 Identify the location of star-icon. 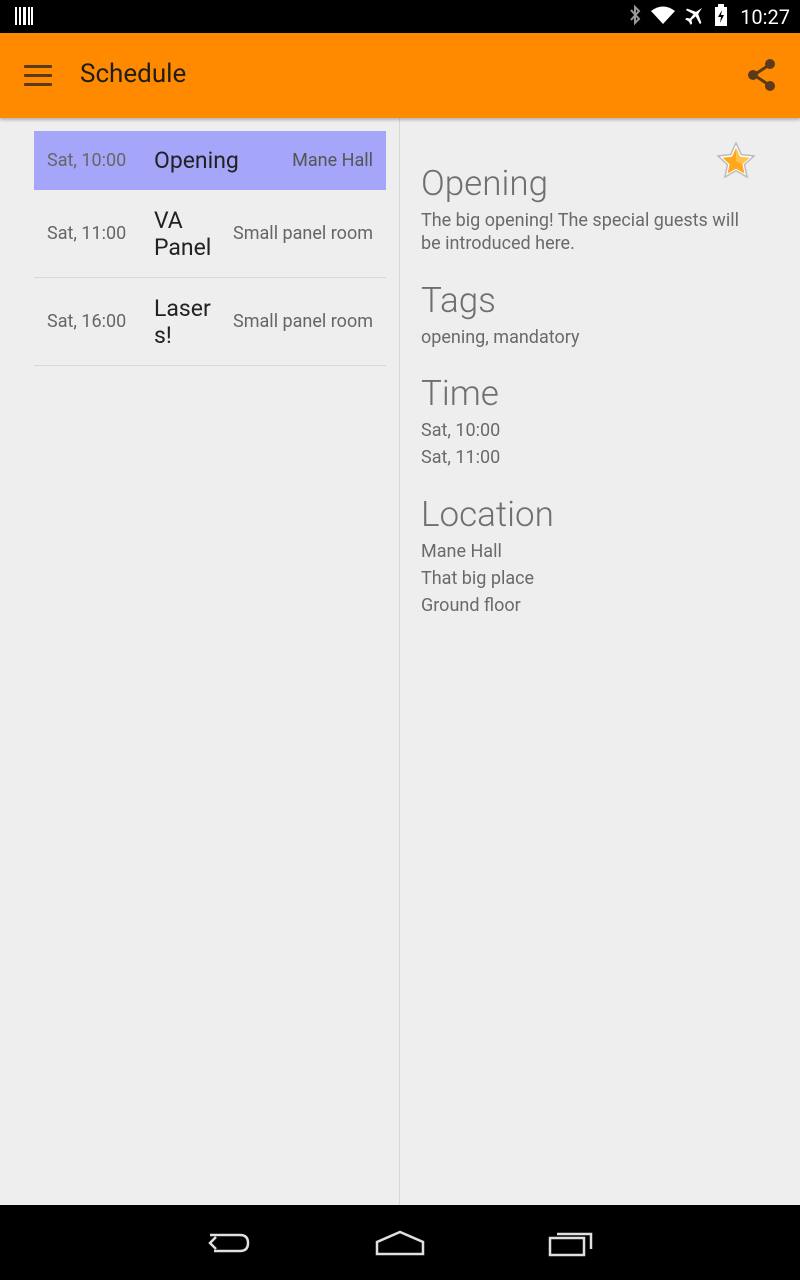
(736, 161).